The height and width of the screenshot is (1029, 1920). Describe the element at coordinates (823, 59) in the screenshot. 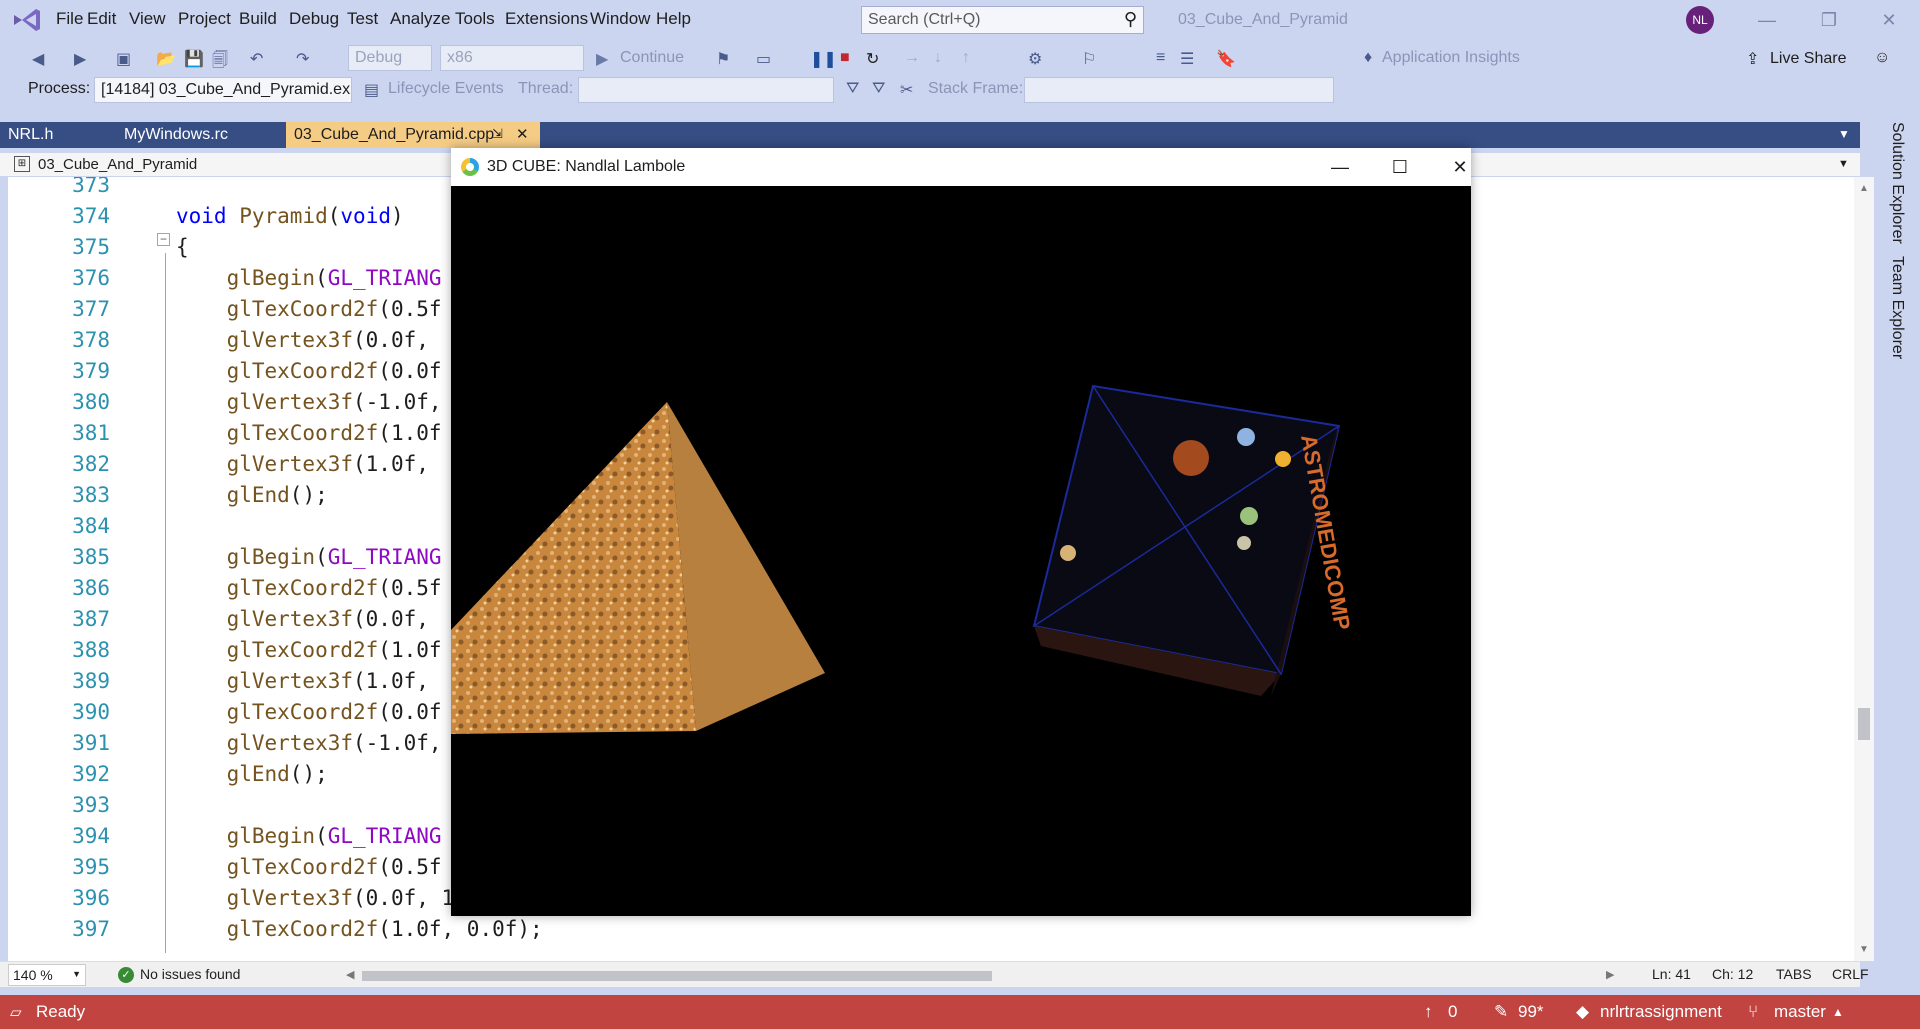

I see `pause-icon: ❚❚` at that location.